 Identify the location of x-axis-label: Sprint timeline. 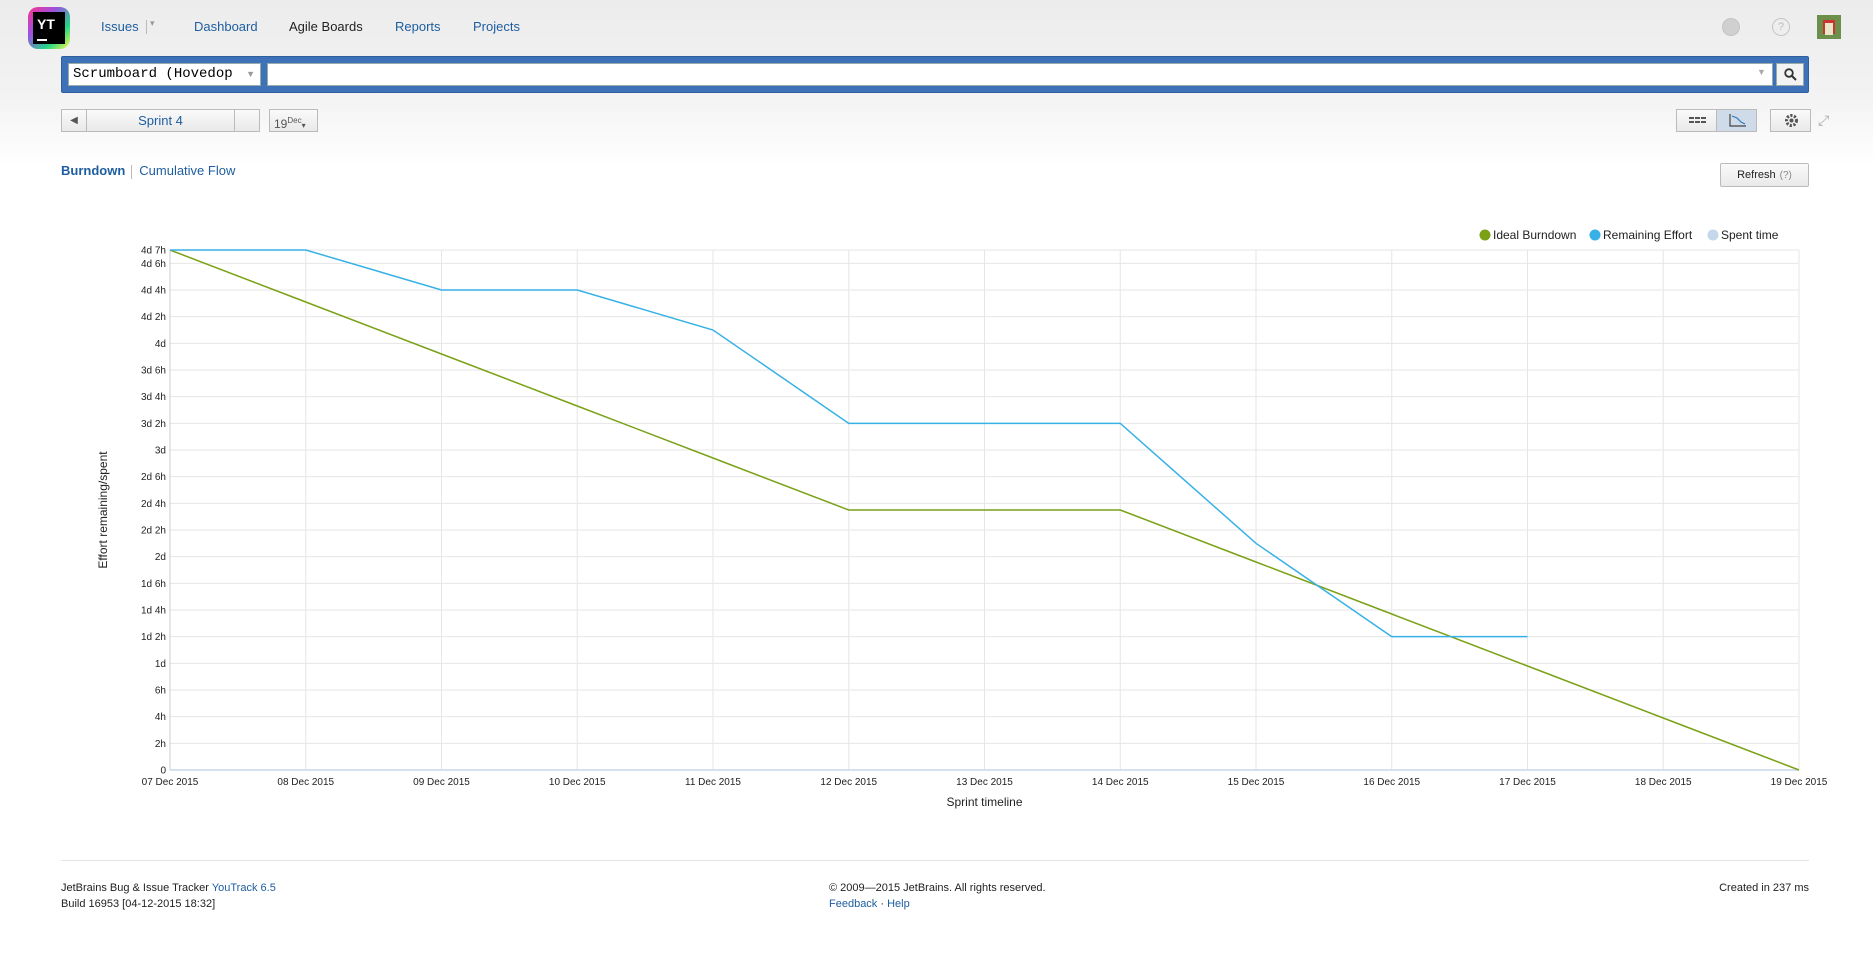
(984, 802).